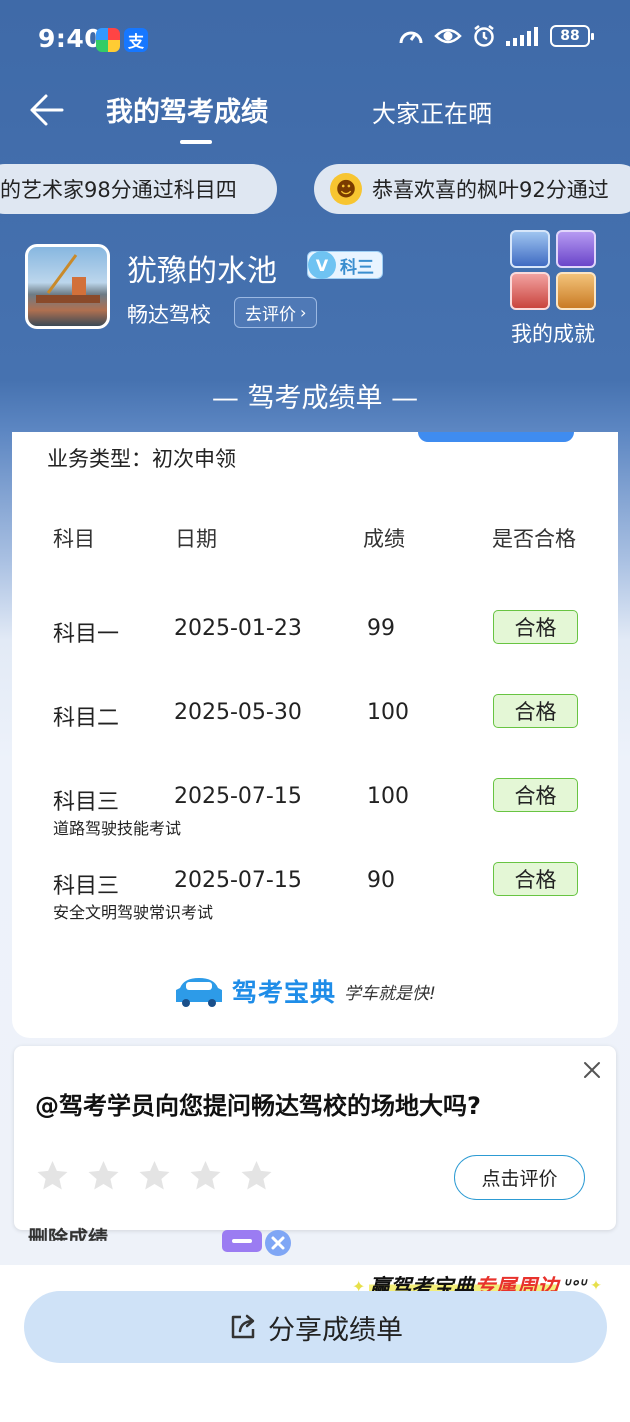  I want to click on subject-badge: V 科三, so click(345, 265).